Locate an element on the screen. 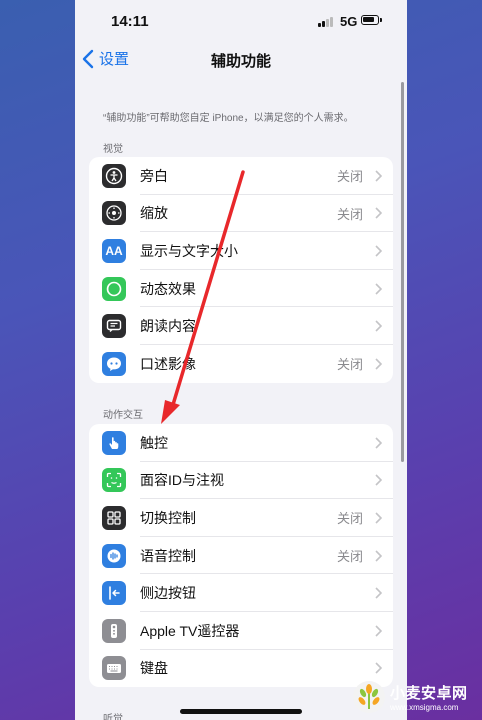  touch-icon is located at coordinates (114, 442).